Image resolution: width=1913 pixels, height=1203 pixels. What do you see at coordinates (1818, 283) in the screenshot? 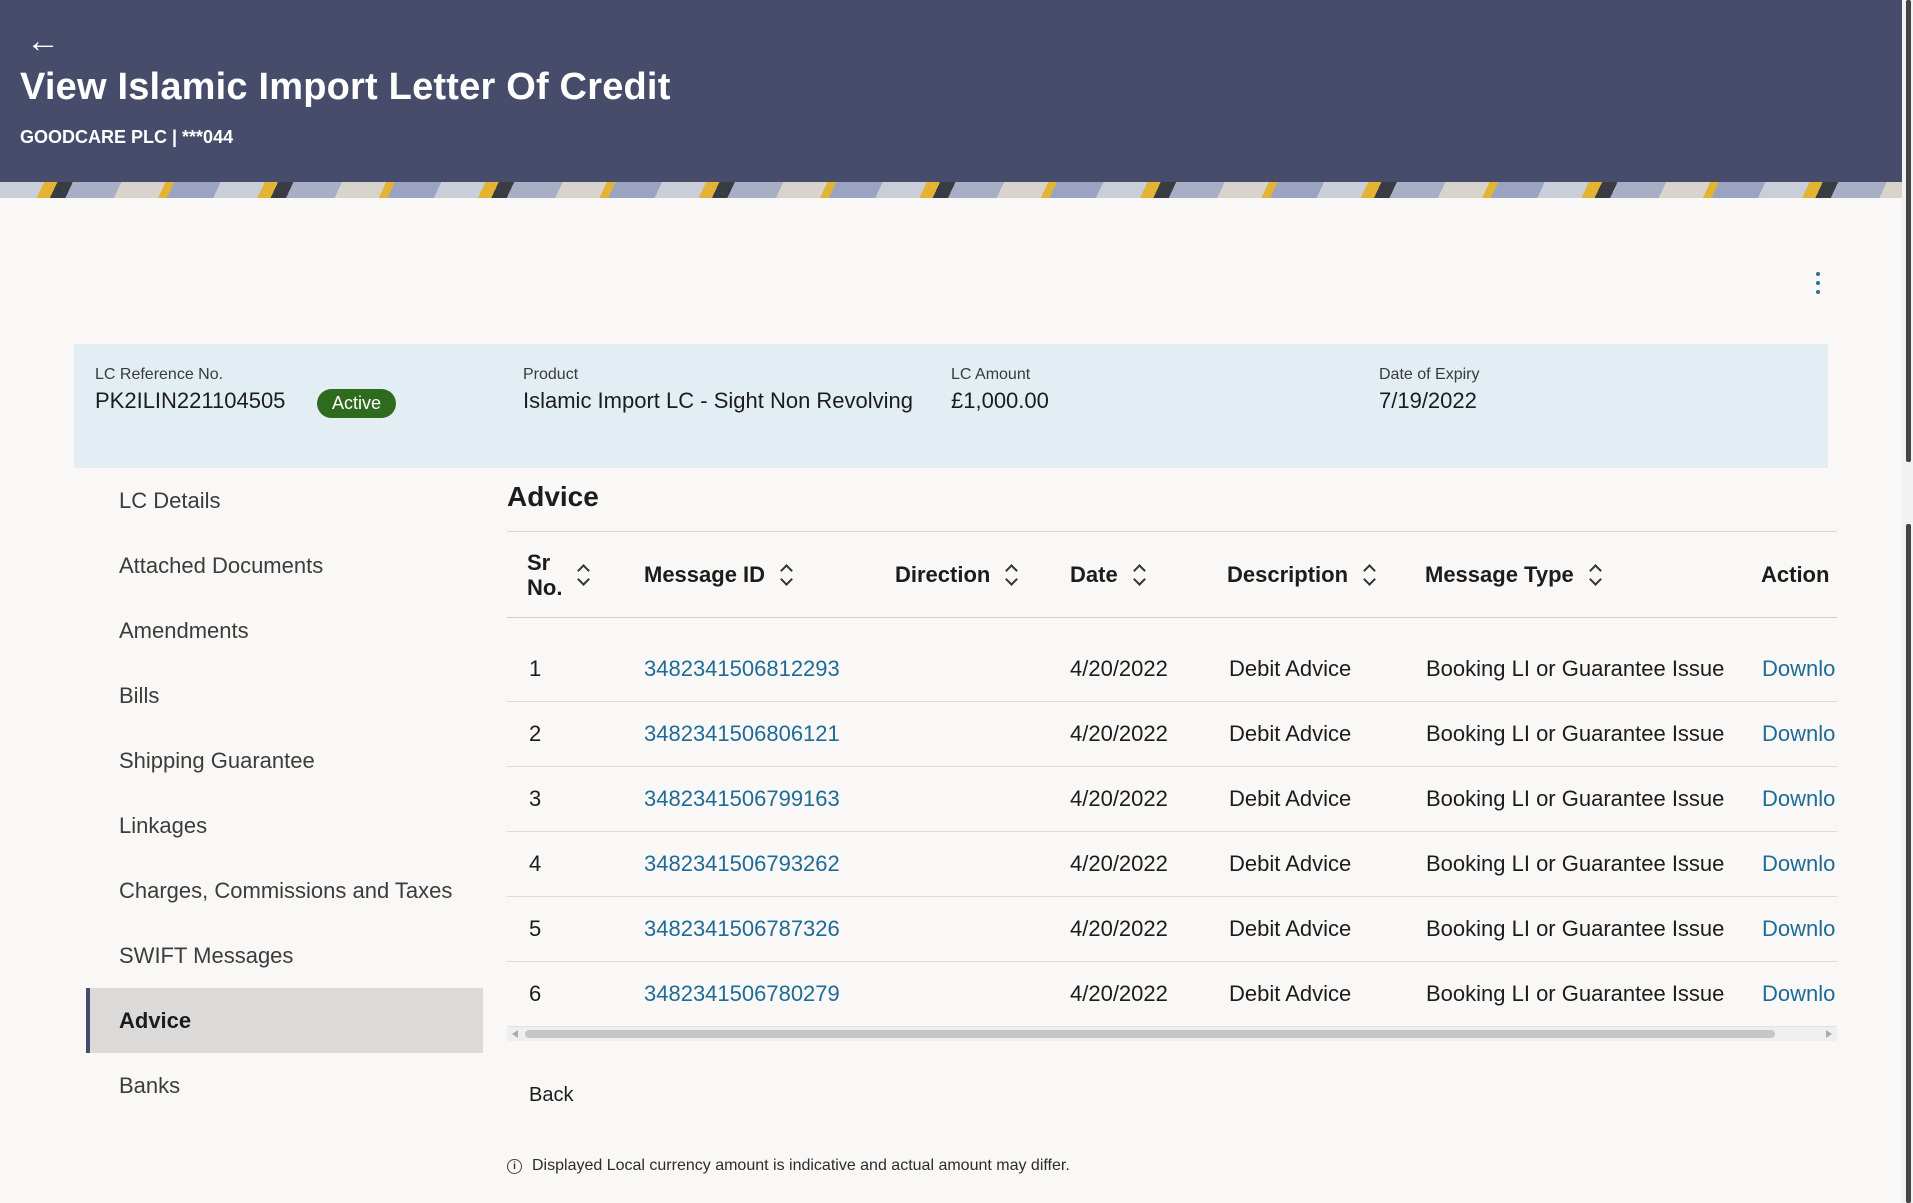
I see `more-options-icon` at bounding box center [1818, 283].